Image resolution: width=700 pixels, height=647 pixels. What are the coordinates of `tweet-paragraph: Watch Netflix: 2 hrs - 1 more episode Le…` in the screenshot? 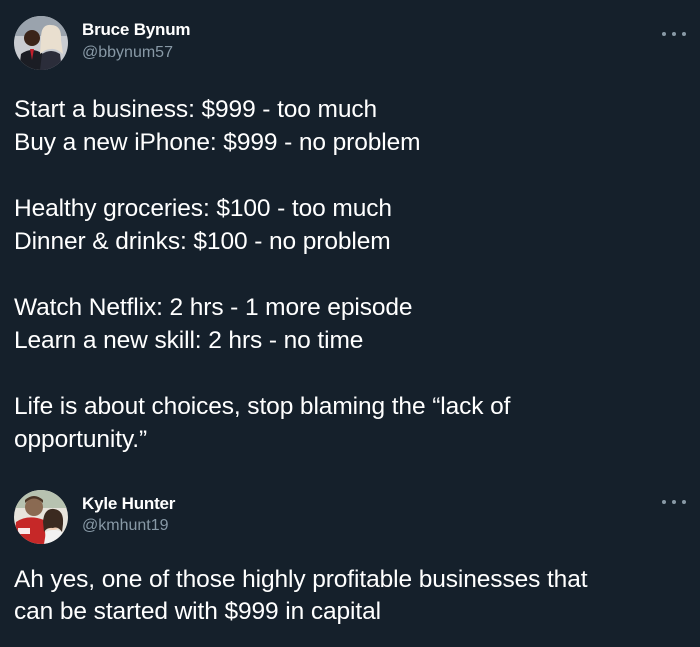 It's located at (350, 324).